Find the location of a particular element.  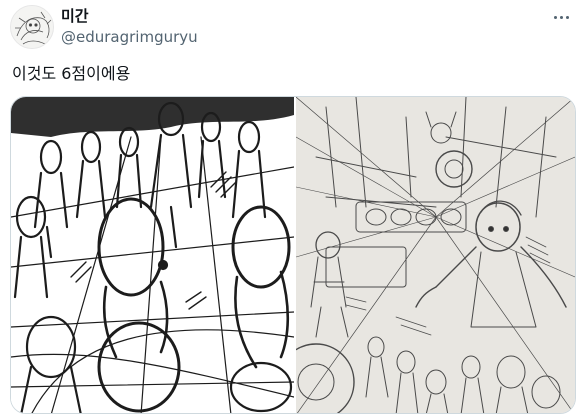

more-options-button is located at coordinates (561, 17).